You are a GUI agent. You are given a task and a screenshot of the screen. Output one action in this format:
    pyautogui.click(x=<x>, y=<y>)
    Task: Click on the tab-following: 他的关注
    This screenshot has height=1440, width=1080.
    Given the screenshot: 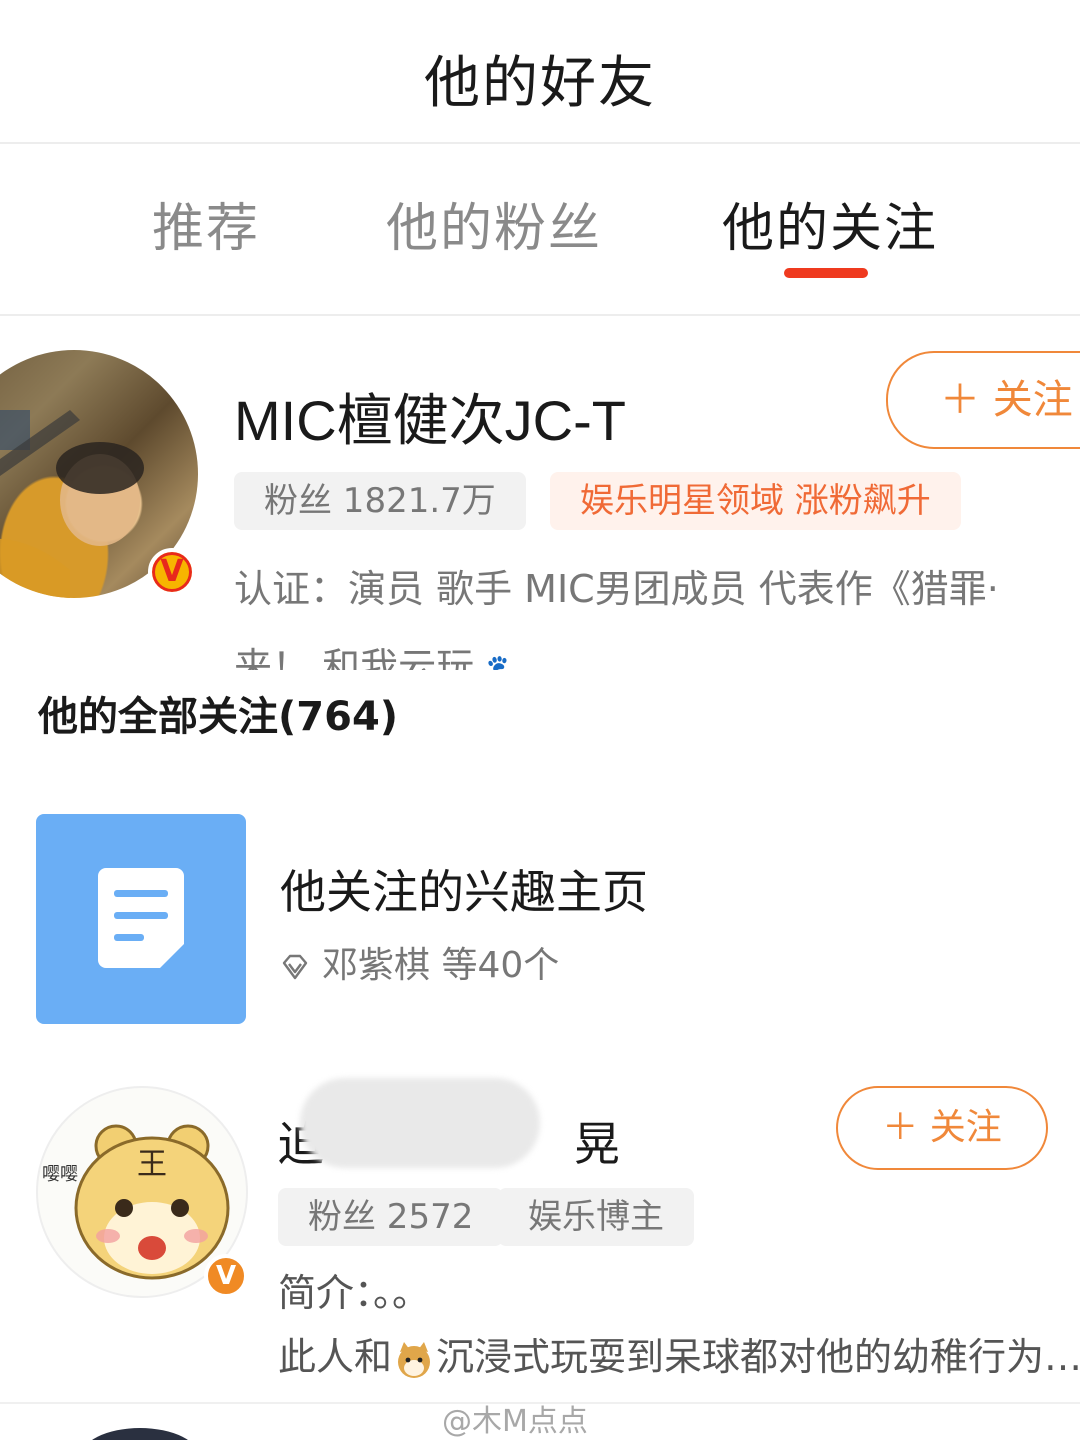 What is the action you would take?
    pyautogui.click(x=830, y=223)
    